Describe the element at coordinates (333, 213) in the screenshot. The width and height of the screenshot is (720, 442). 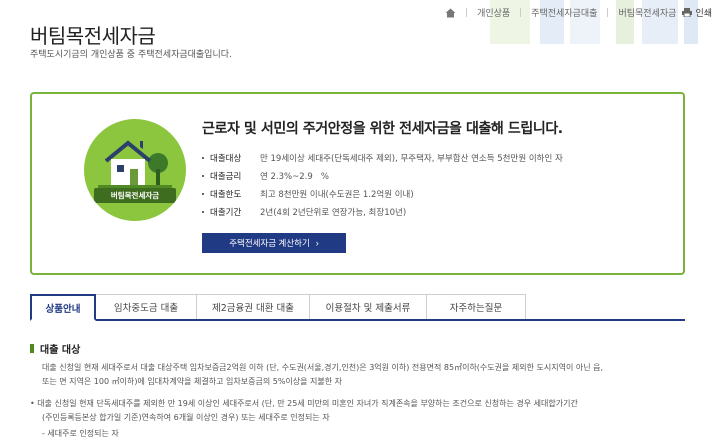
I see `spec-value: 2년(4회 2년단위로 연장가능, 최장10년)` at that location.